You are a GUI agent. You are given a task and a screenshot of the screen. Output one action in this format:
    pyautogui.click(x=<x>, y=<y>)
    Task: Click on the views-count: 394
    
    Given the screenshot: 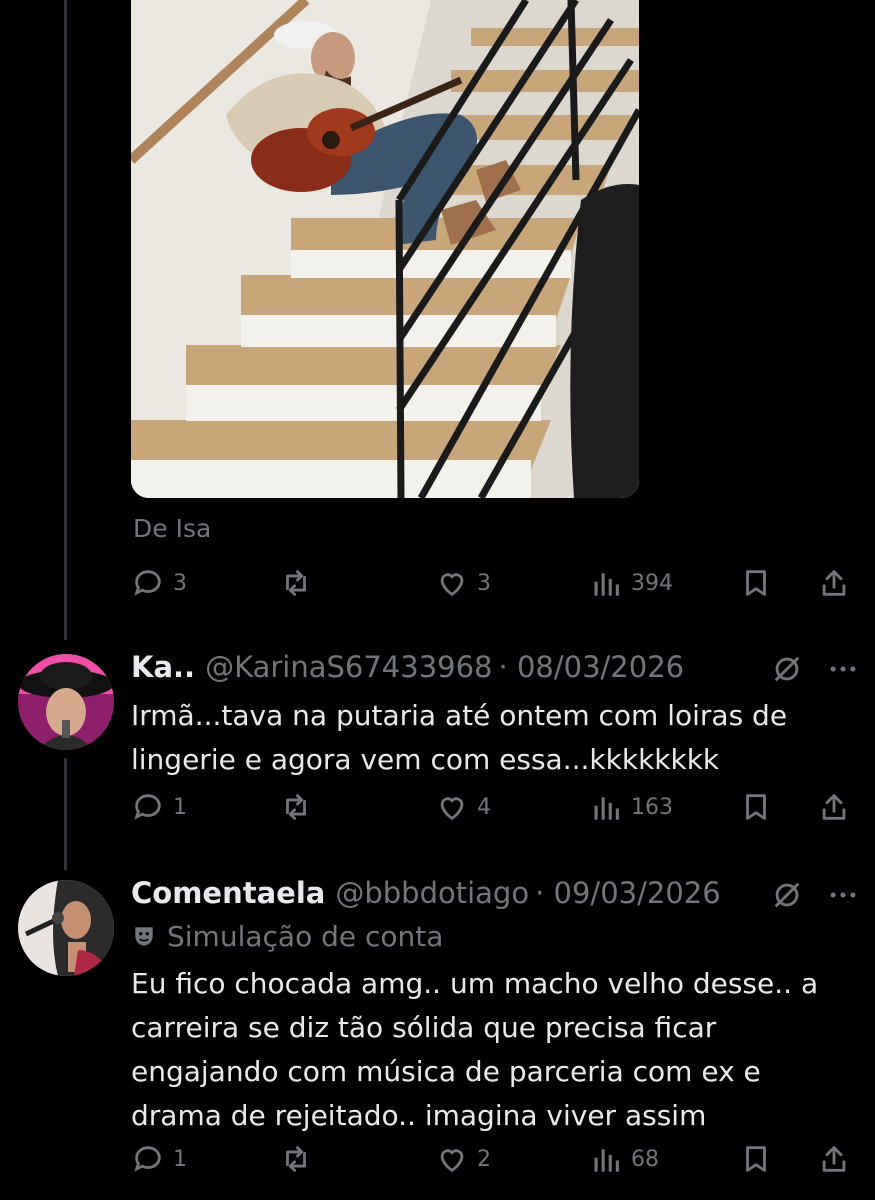 What is the action you would take?
    pyautogui.click(x=652, y=583)
    